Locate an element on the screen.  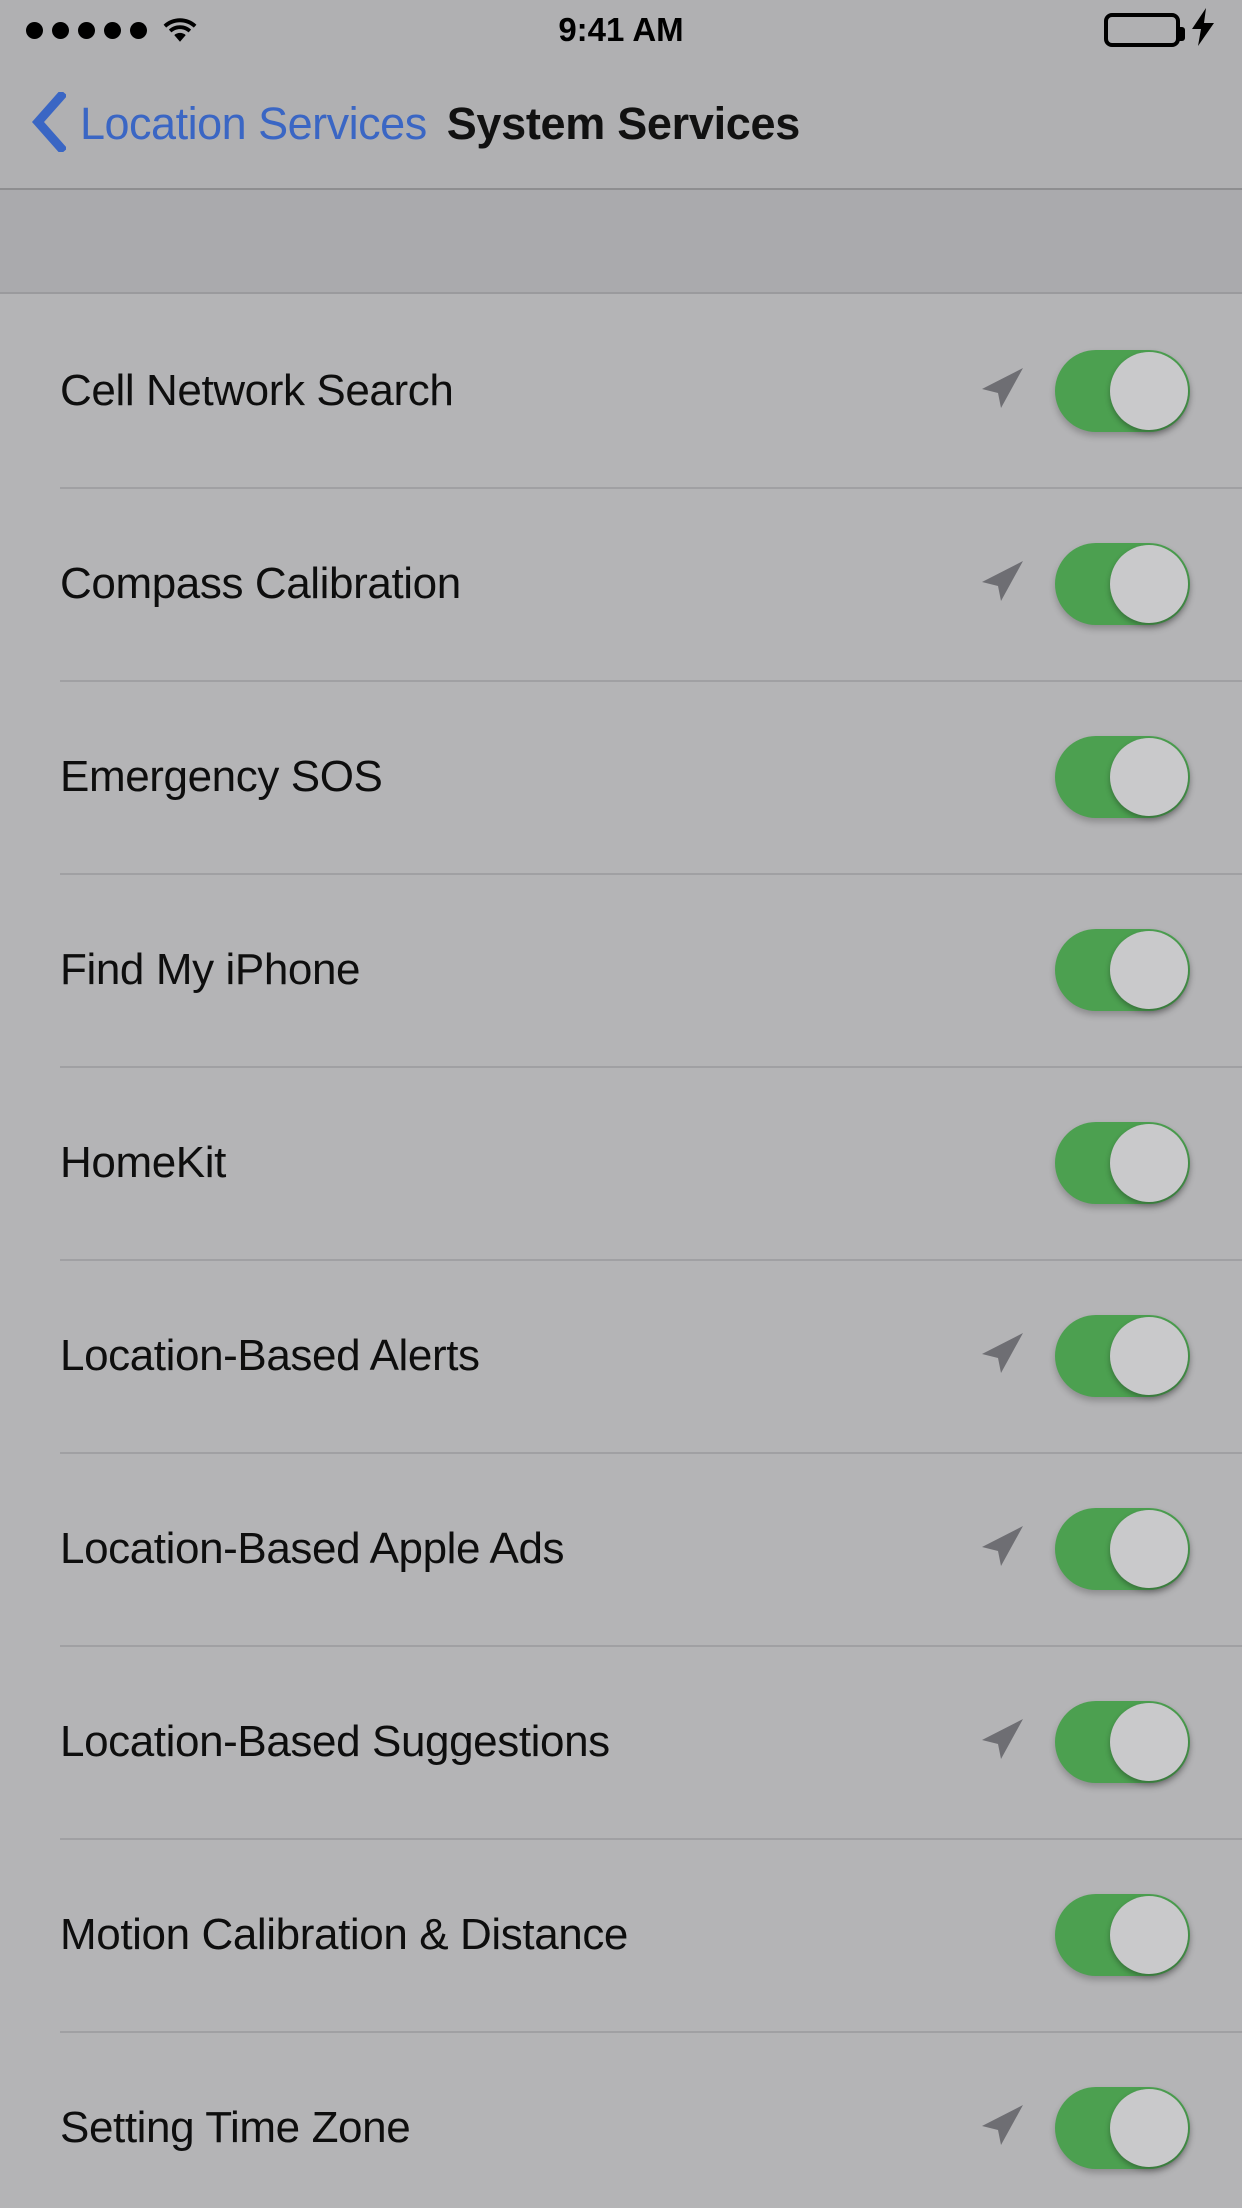
status-bar-time: 9:41 AM is located at coordinates (621, 29).